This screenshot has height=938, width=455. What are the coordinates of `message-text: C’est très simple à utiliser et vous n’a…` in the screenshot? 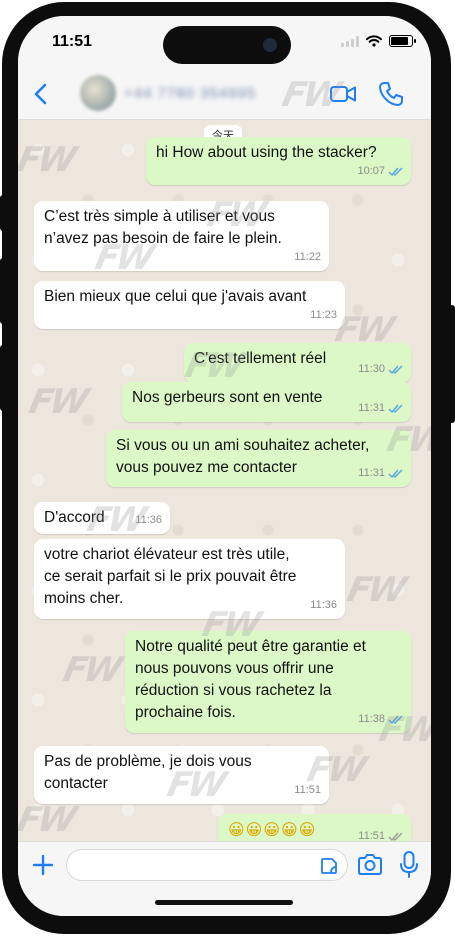 It's located at (163, 227).